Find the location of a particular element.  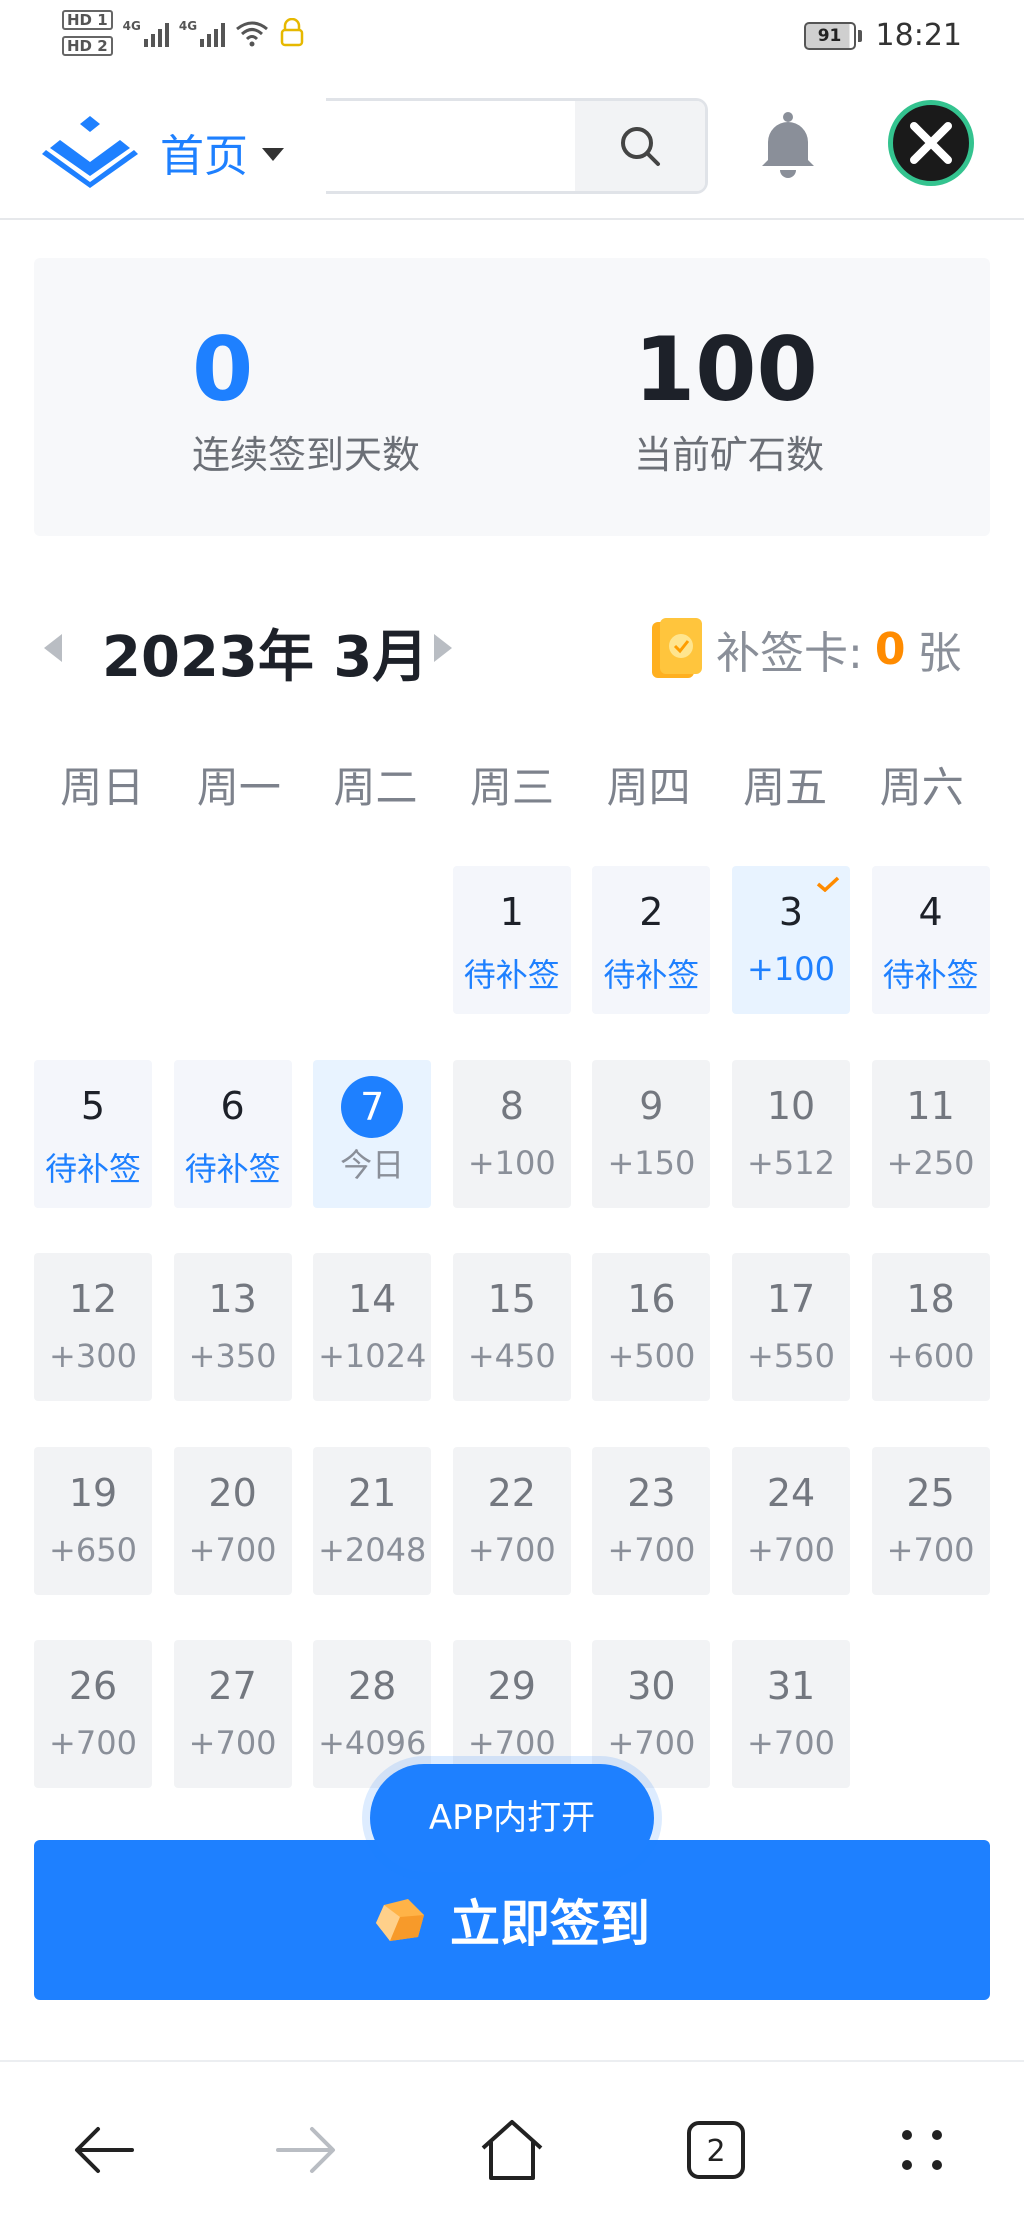

tabs-icon: 2 is located at coordinates (716, 2150).